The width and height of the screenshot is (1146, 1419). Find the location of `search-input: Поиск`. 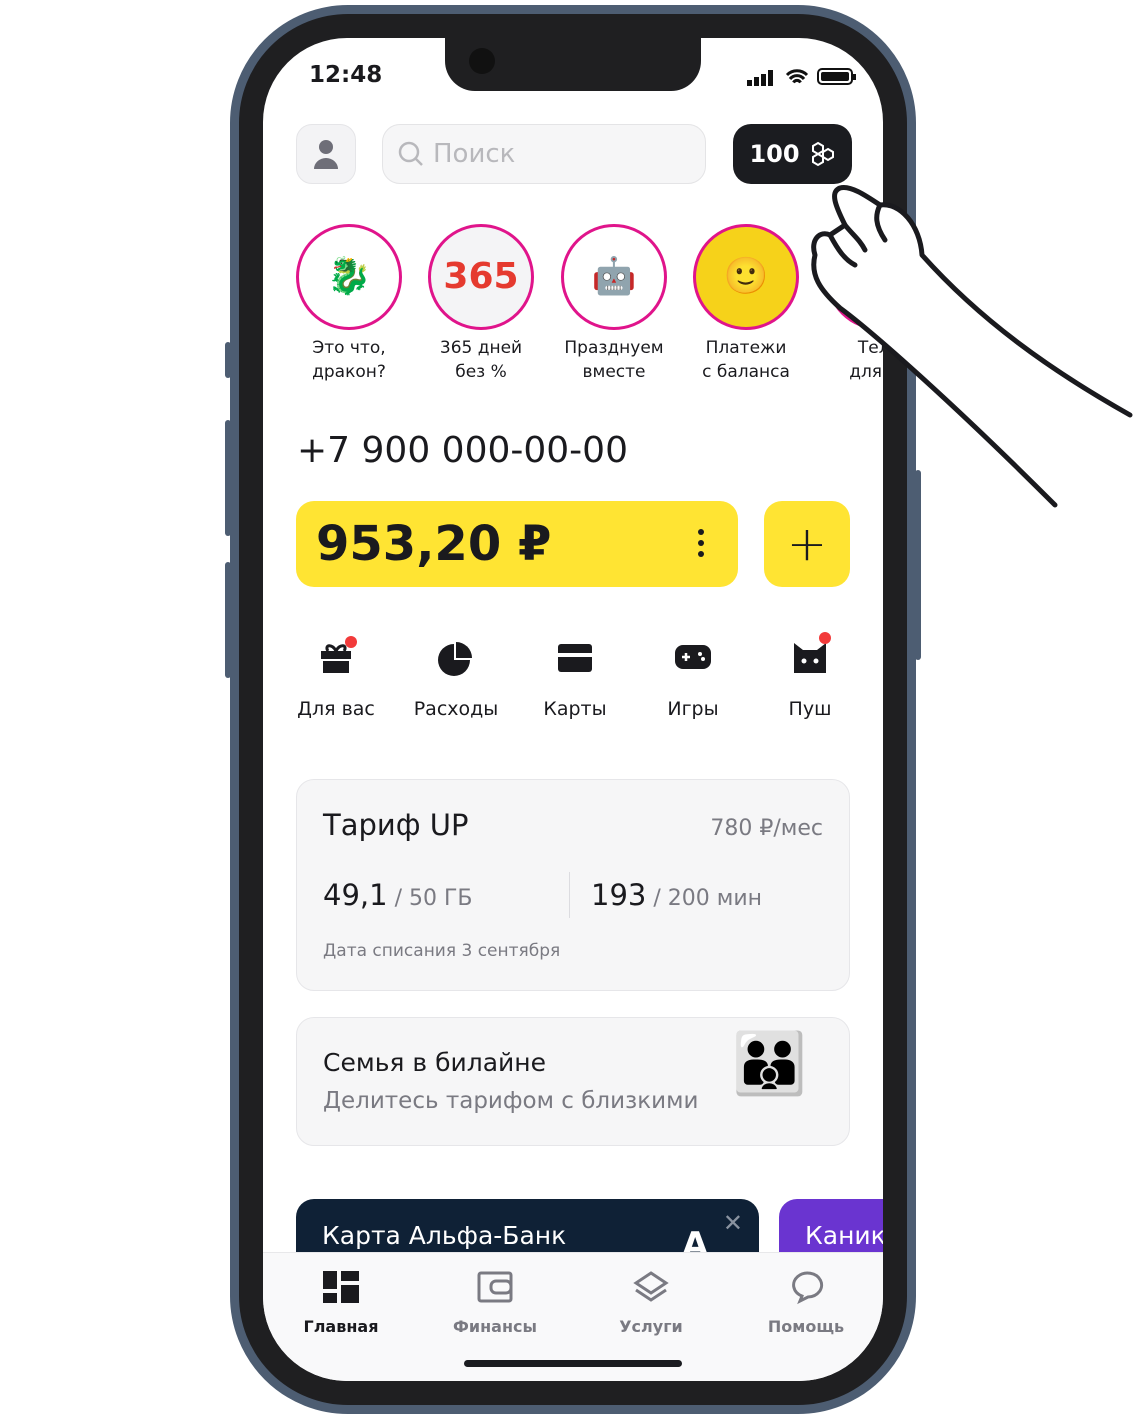

search-input: Поиск is located at coordinates (544, 154).